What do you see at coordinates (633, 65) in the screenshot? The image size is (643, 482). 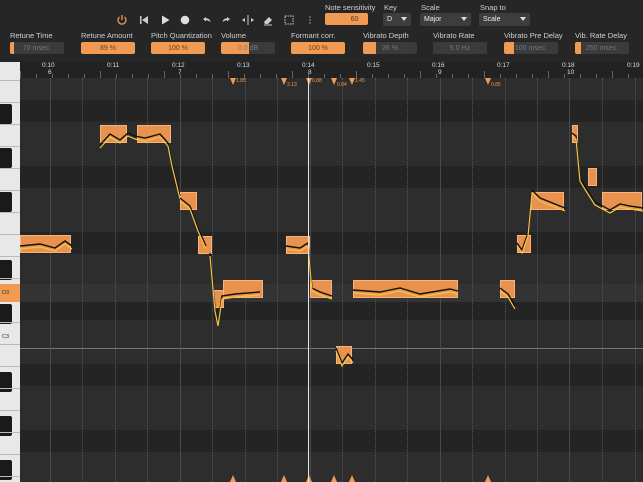 I see `ruler-time-label: 0:19` at bounding box center [633, 65].